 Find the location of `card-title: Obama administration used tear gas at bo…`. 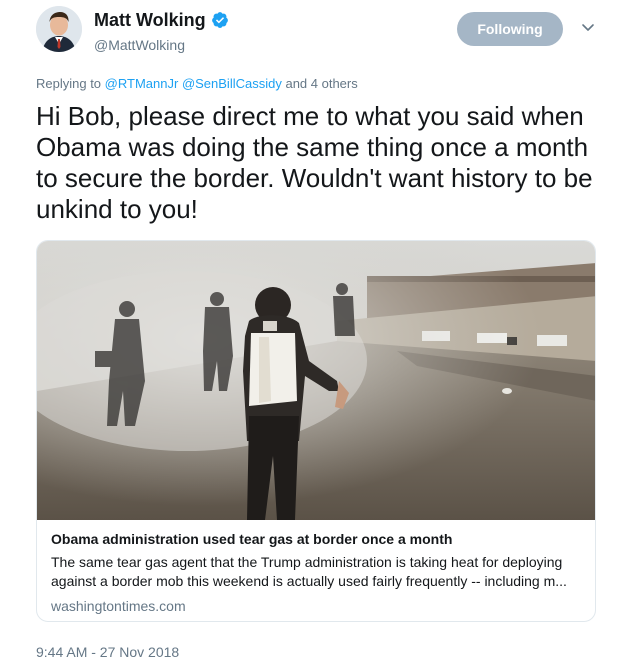

card-title: Obama administration used tear gas at bo… is located at coordinates (317, 539).